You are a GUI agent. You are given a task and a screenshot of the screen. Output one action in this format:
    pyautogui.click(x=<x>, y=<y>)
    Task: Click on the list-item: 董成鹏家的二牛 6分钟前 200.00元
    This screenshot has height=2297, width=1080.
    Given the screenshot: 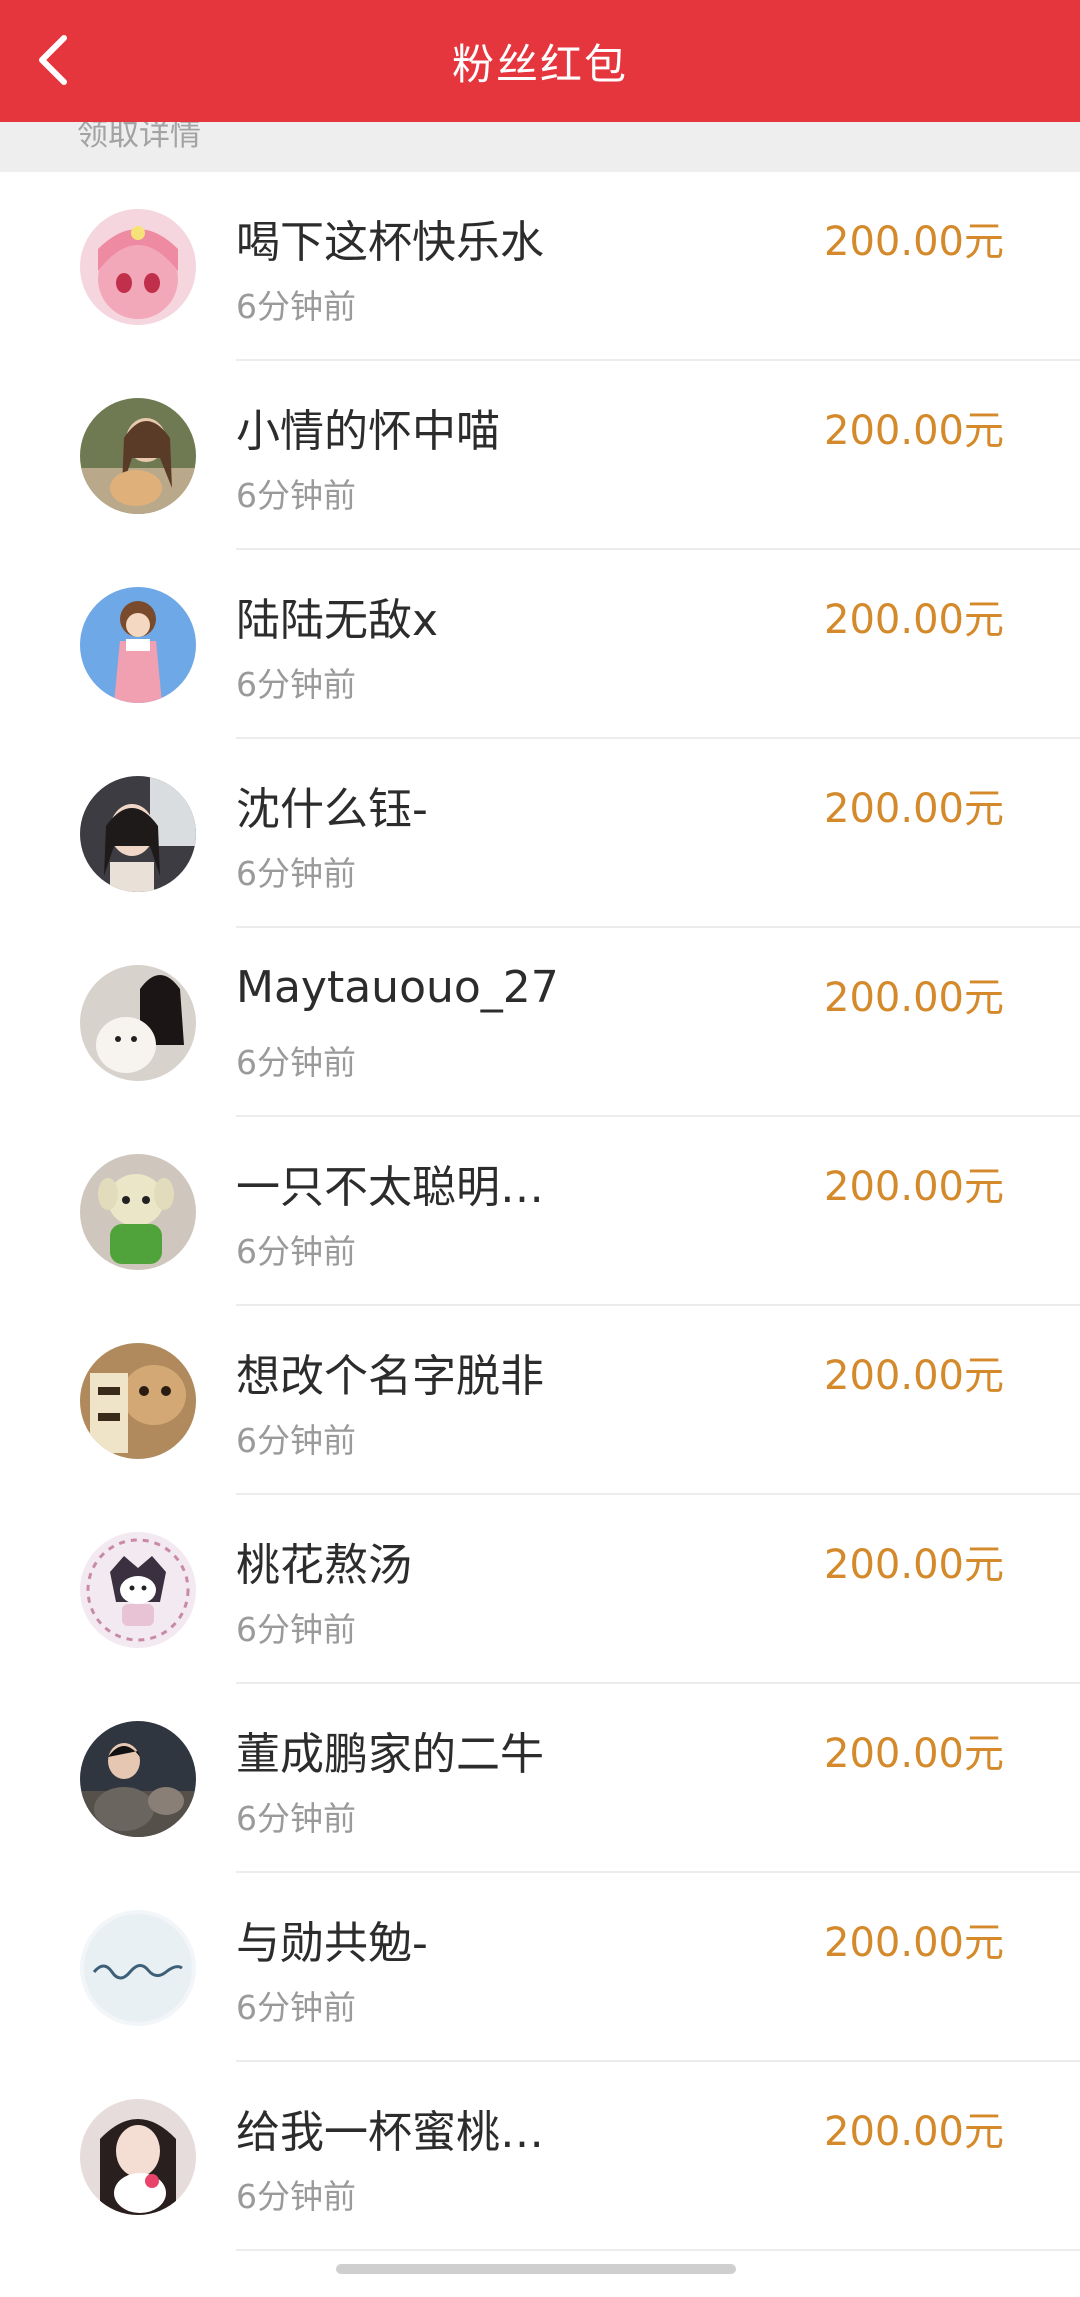 What is the action you would take?
    pyautogui.click(x=540, y=1778)
    